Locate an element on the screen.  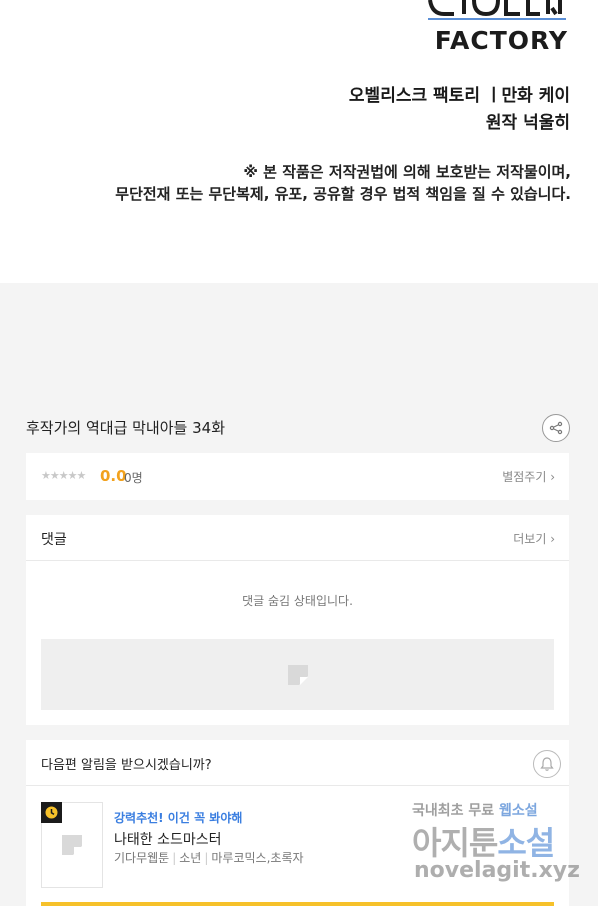
watermark: 국내최초 무료 웹소설 아지툰소설 novelagit.xyz is located at coordinates (498, 845).